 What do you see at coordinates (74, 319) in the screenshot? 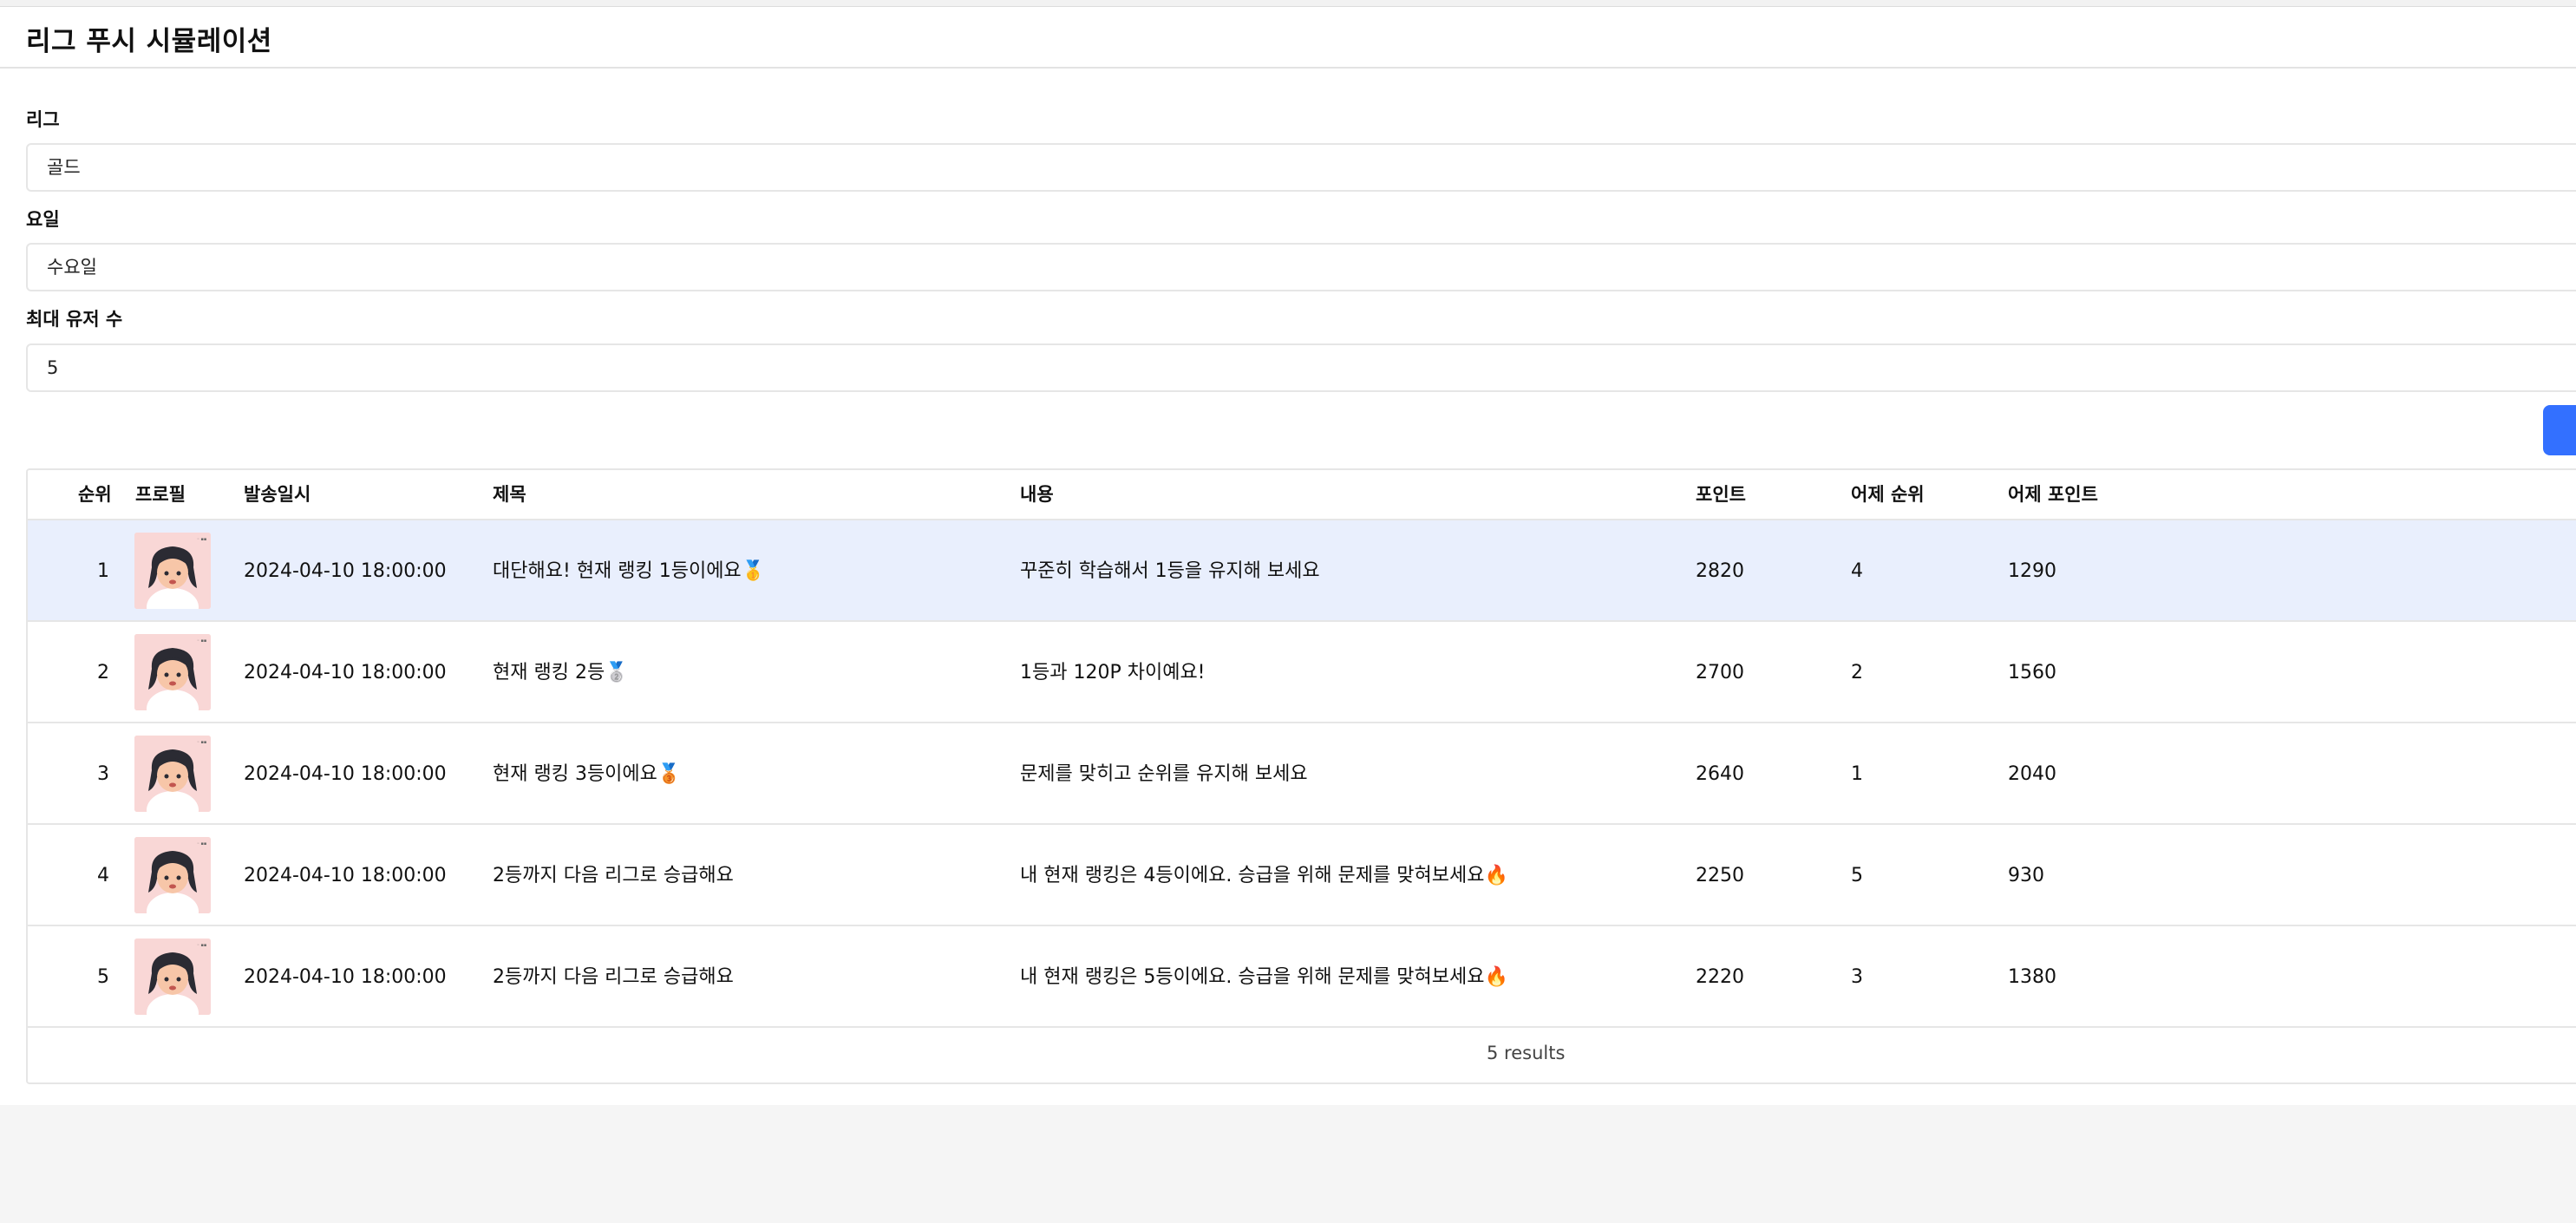
I see `max-users-label: 최대 유저 수` at bounding box center [74, 319].